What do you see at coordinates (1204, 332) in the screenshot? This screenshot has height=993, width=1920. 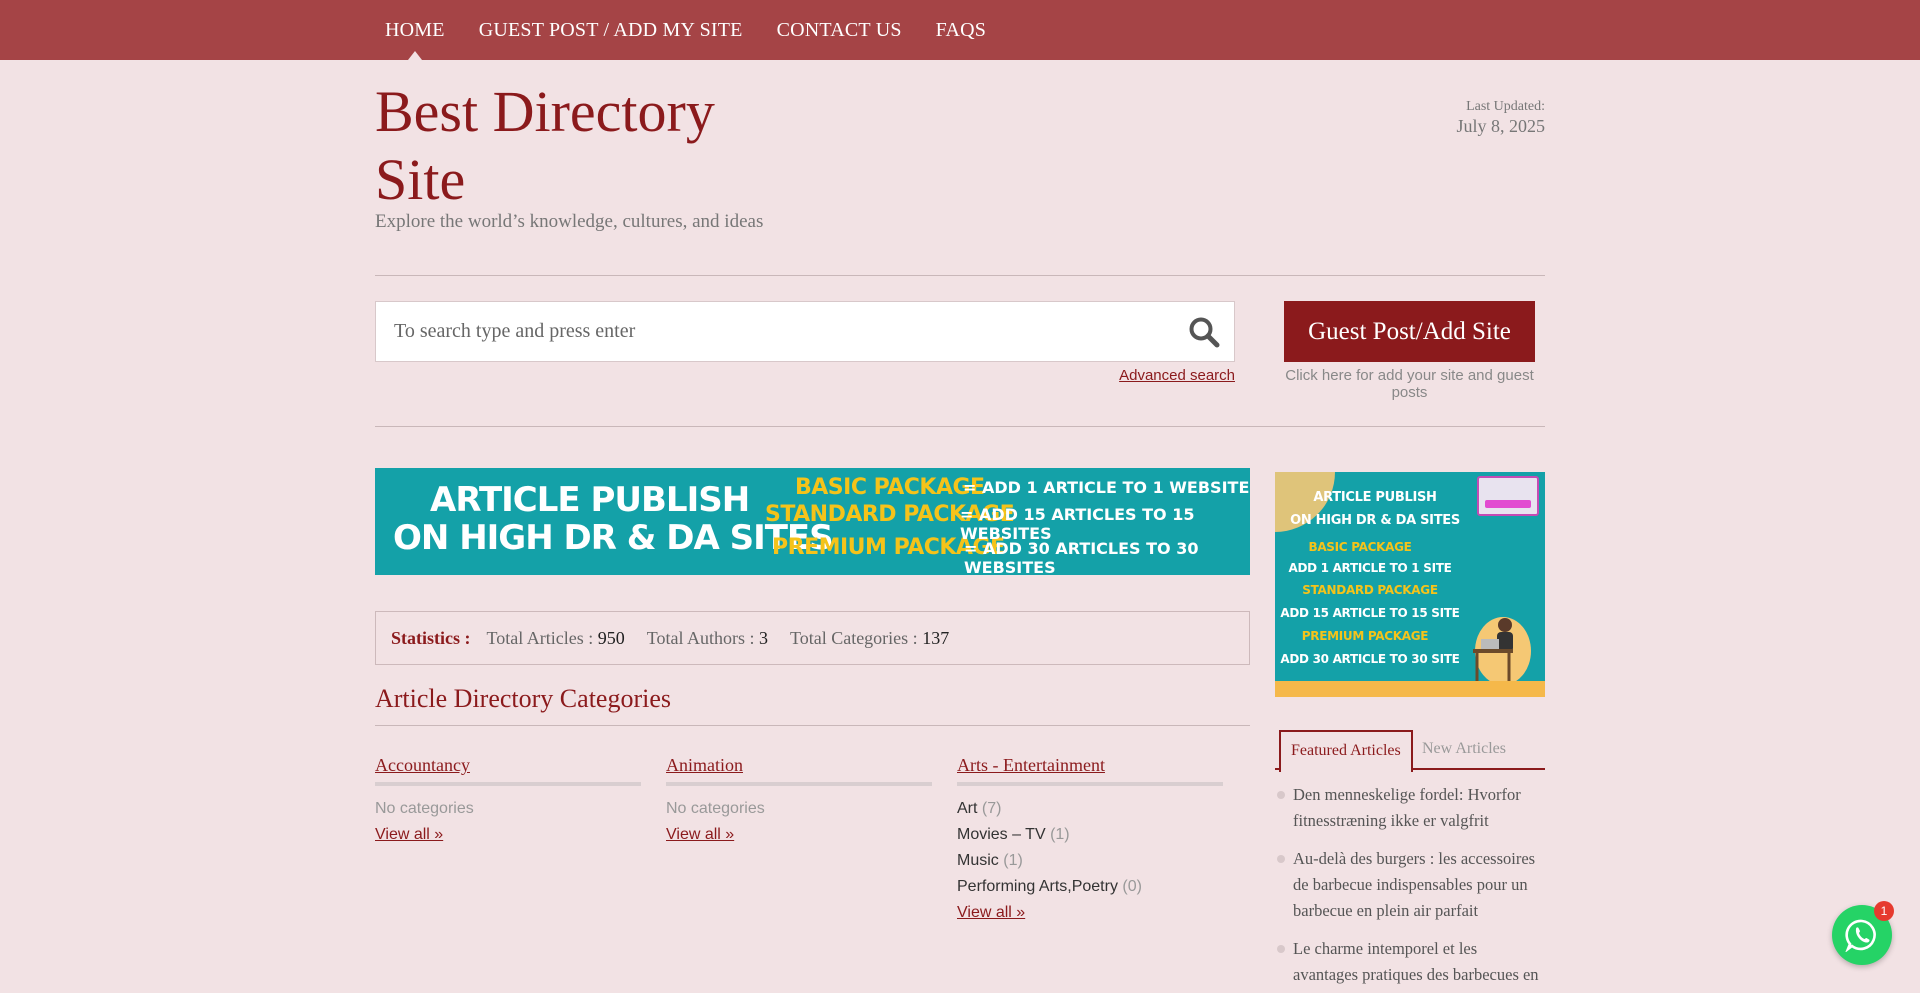 I see `search-icon` at bounding box center [1204, 332].